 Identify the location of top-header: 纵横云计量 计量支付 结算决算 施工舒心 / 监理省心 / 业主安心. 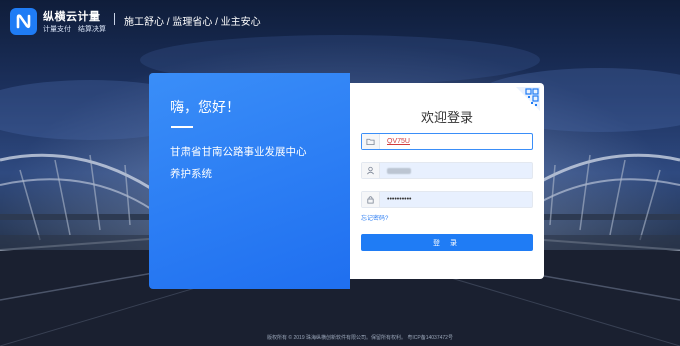
(340, 20).